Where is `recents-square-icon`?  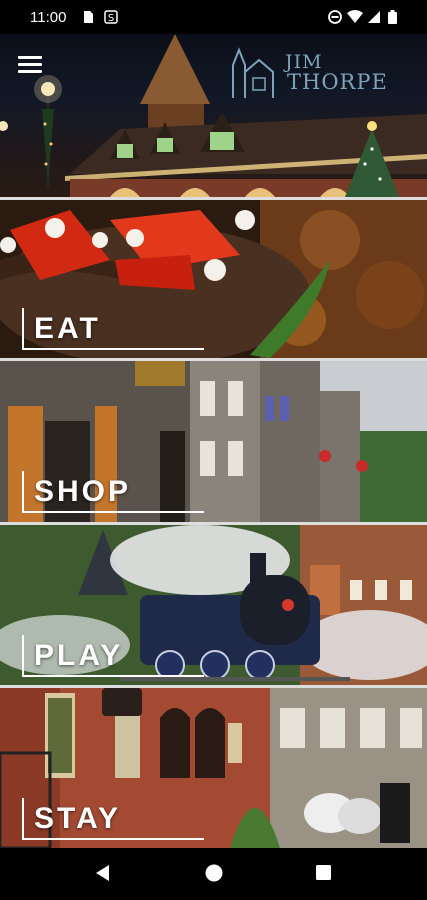
recents-square-icon is located at coordinates (323, 873).